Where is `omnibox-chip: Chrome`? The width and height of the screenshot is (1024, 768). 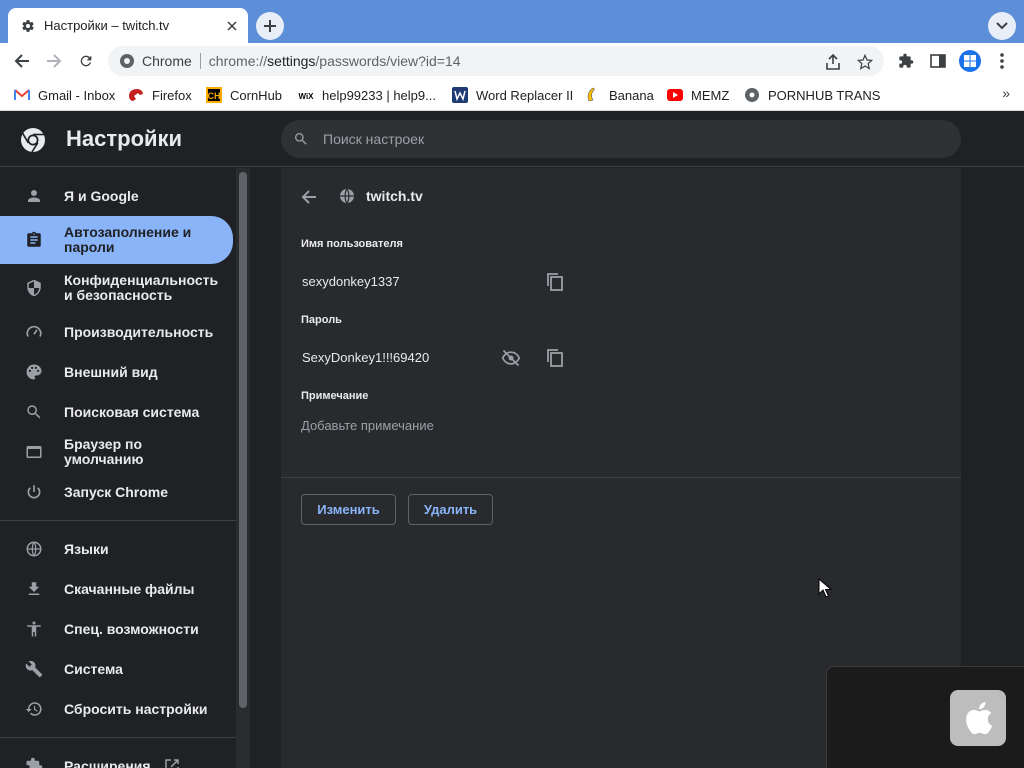
omnibox-chip: Chrome is located at coordinates (167, 61).